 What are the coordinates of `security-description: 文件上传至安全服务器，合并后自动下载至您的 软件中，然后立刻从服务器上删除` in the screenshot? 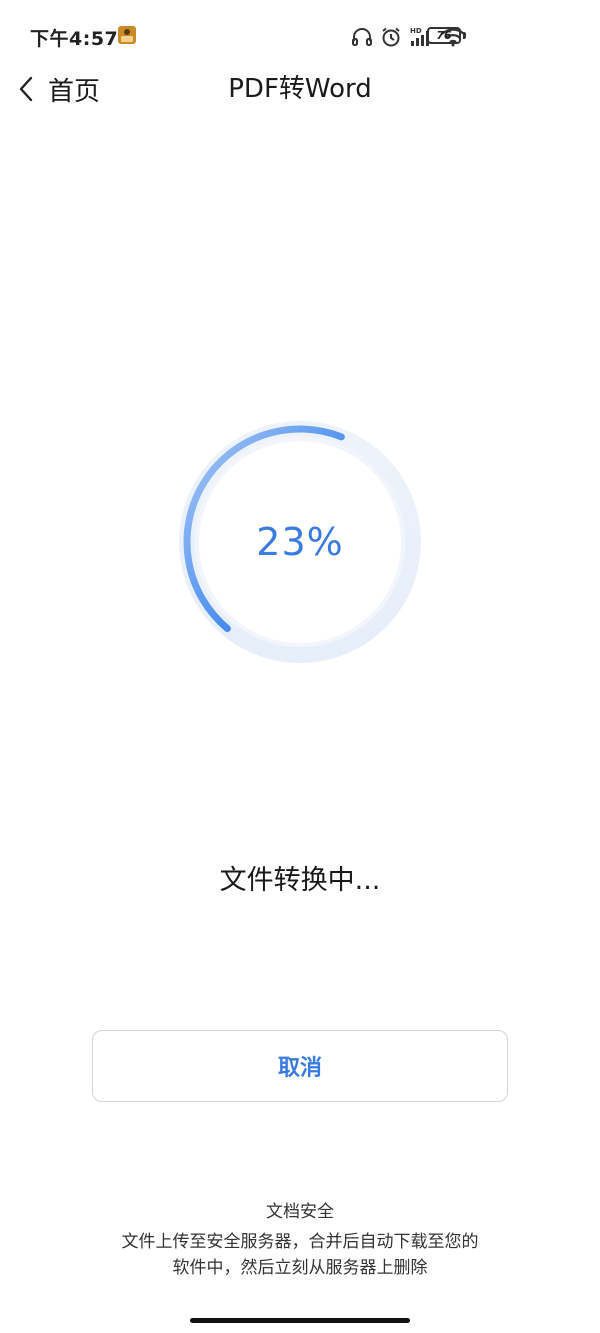 It's located at (300, 1255).